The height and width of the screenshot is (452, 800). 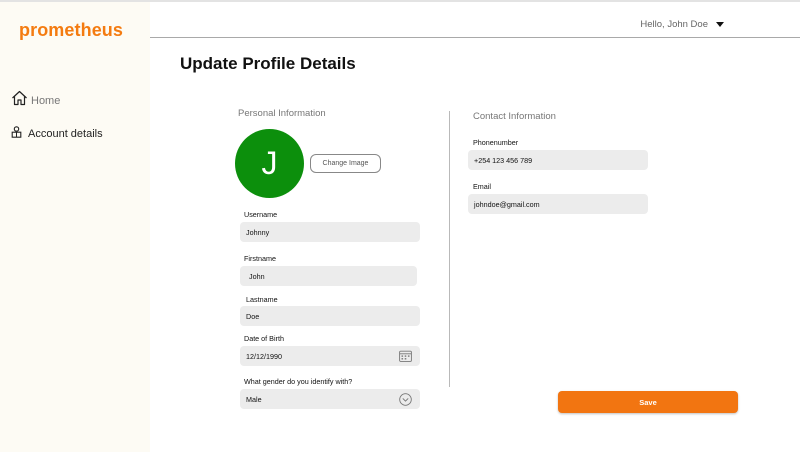 I want to click on sidebar-item-account-details: Account details, so click(x=57, y=134).